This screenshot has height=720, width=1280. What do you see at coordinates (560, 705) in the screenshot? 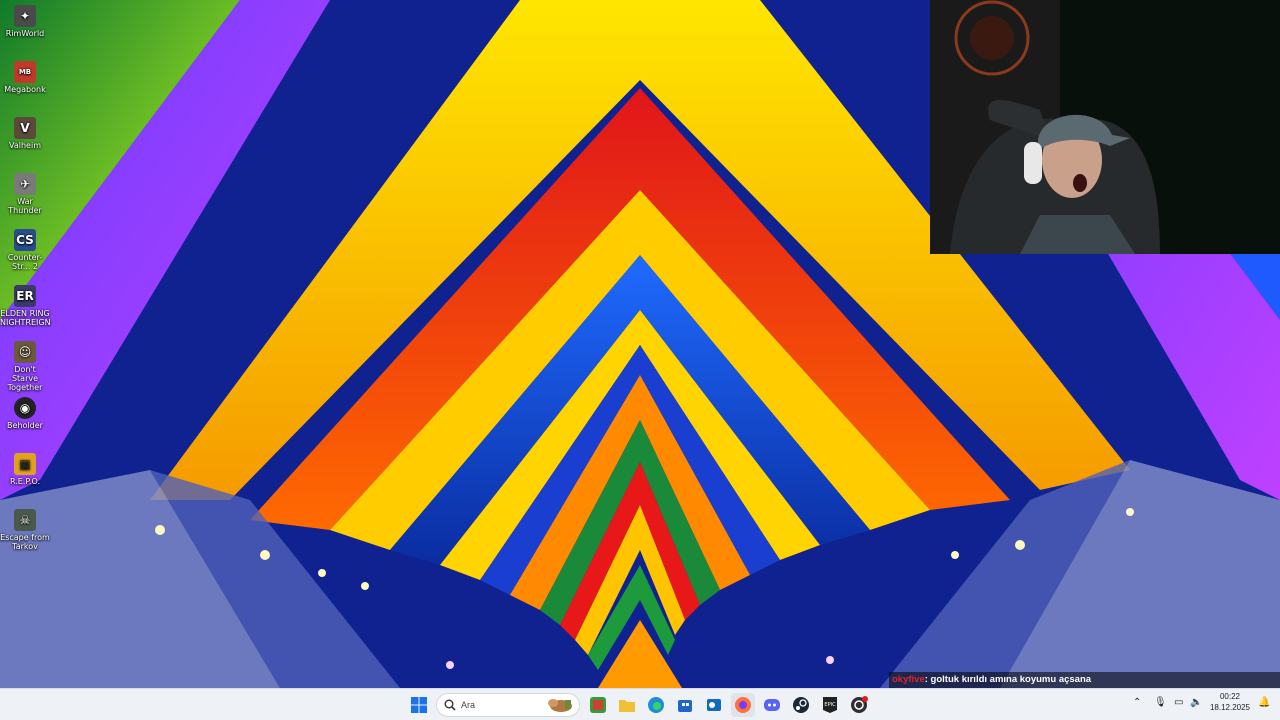
I see `search-highlight-icon` at bounding box center [560, 705].